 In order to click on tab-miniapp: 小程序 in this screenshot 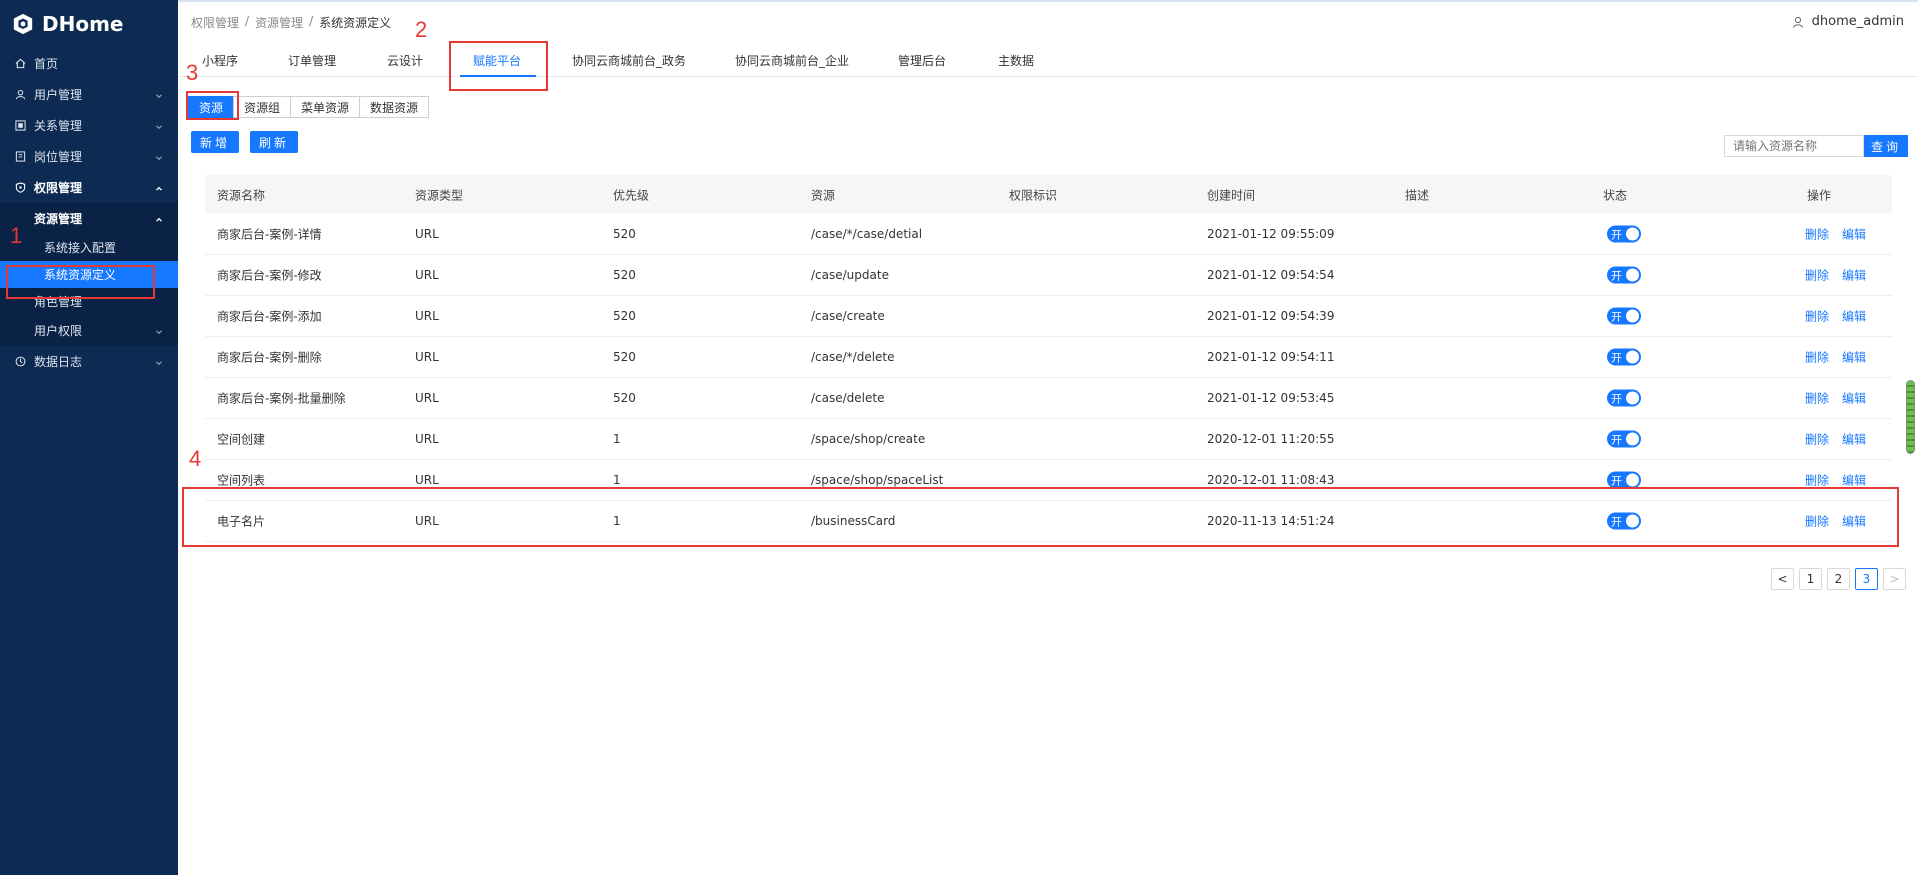, I will do `click(220, 60)`.